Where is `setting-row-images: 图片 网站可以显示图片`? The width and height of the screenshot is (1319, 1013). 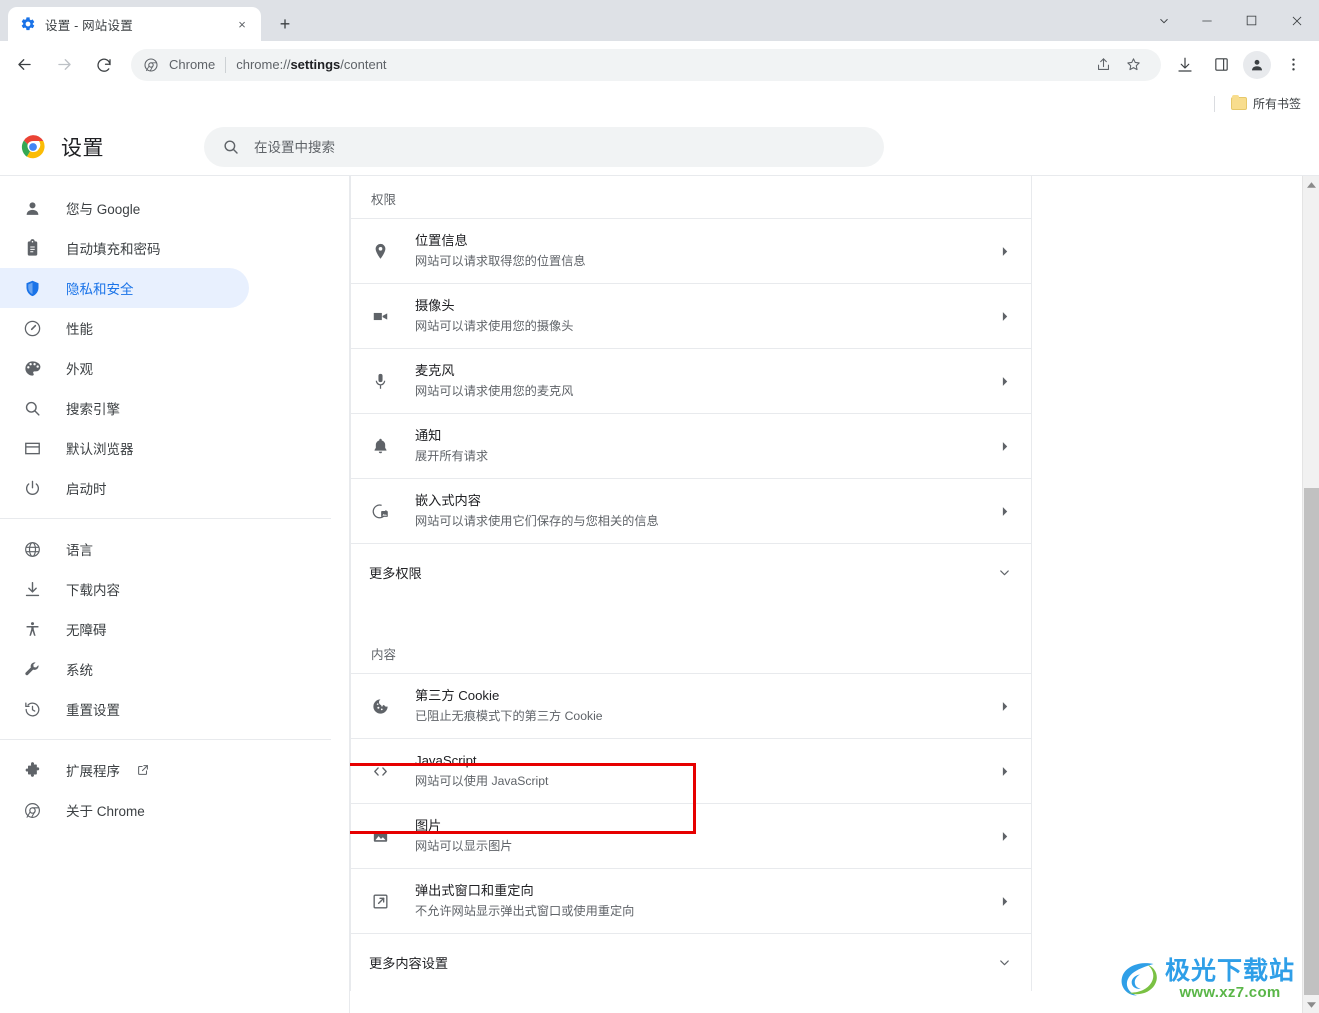
setting-row-images: 图片 网站可以显示图片 is located at coordinates (691, 835).